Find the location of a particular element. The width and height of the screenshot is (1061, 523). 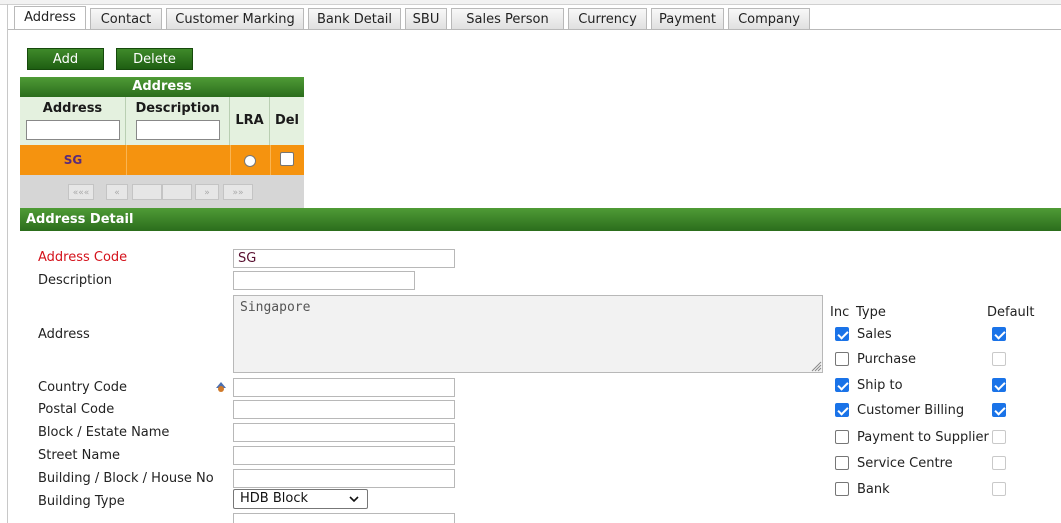

customer-billing-default-checkbox is located at coordinates (999, 410).